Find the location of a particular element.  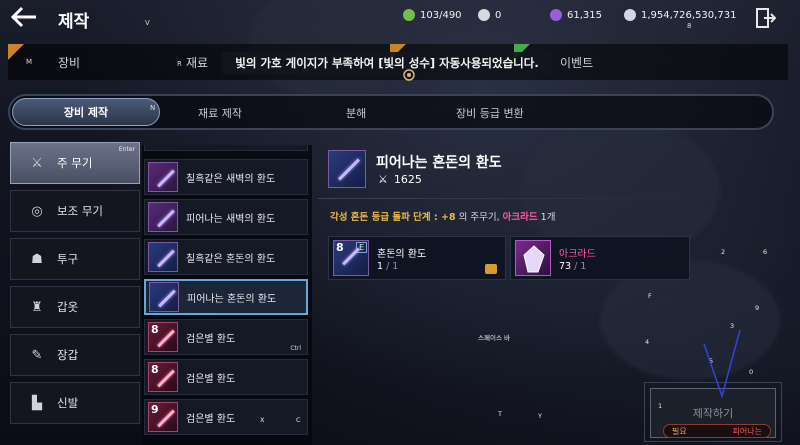

tab-equipment: 장비 is located at coordinates (69, 62).